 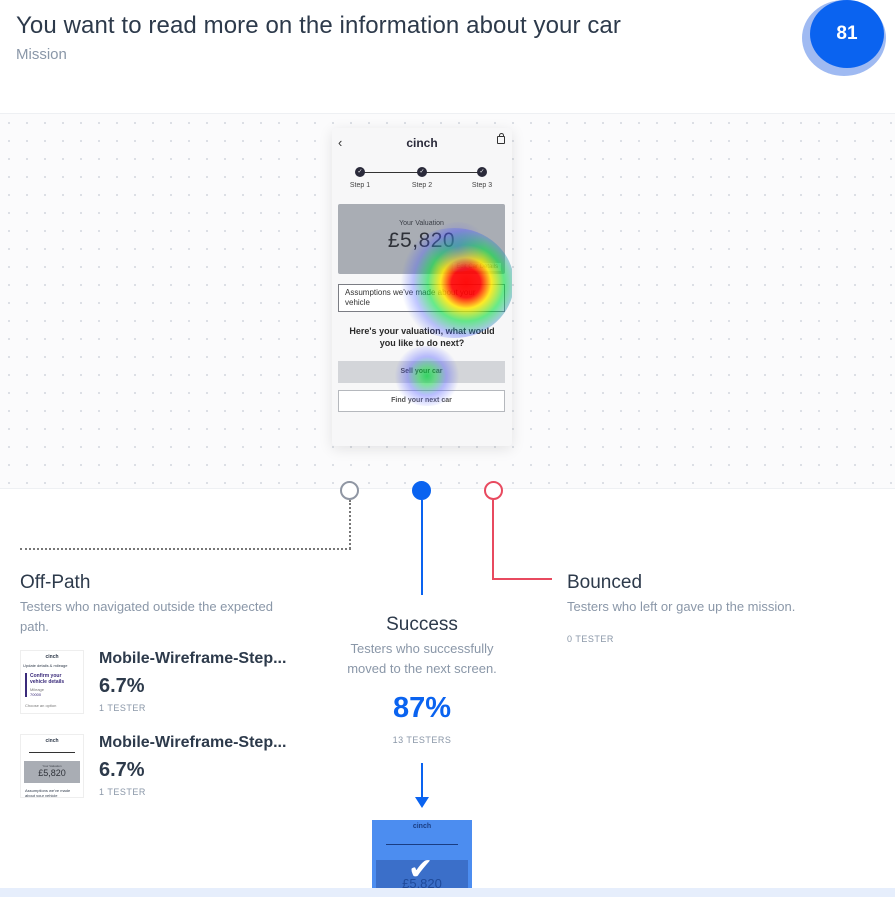 I want to click on success-tester-count: 13 TESTERS, so click(x=422, y=740).